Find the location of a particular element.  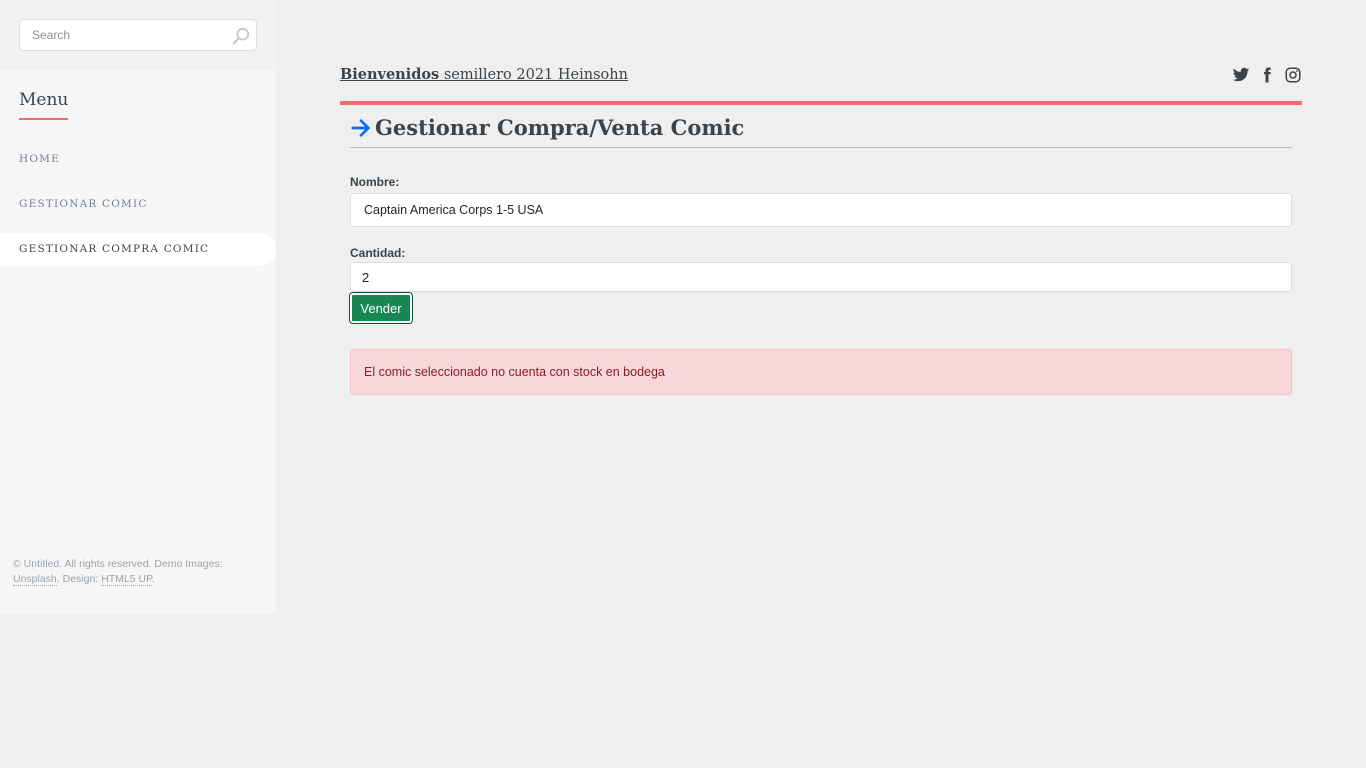

nombre-label: Nombre: is located at coordinates (375, 182).